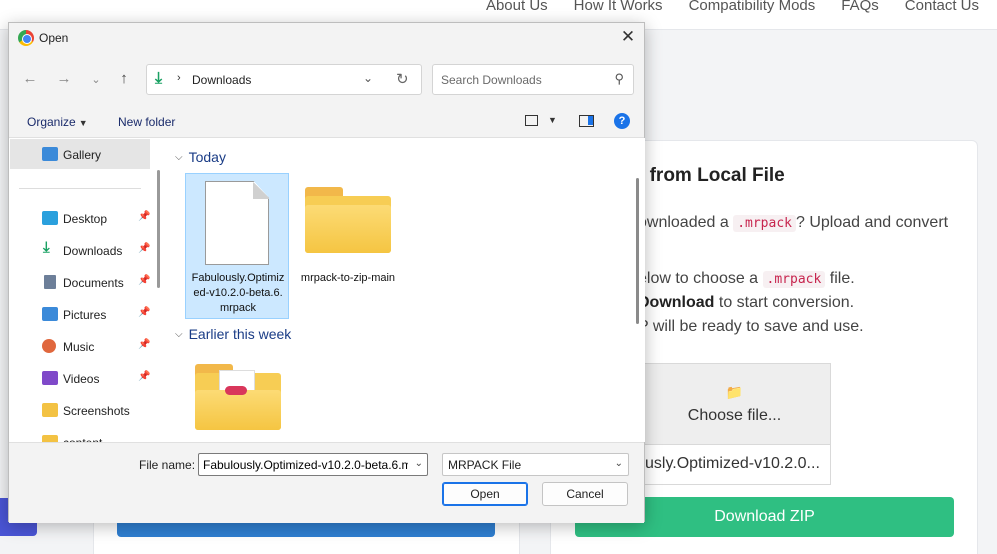  Describe the element at coordinates (348, 278) in the screenshot. I see `folder-name: mrpack-to-zip-main` at that location.